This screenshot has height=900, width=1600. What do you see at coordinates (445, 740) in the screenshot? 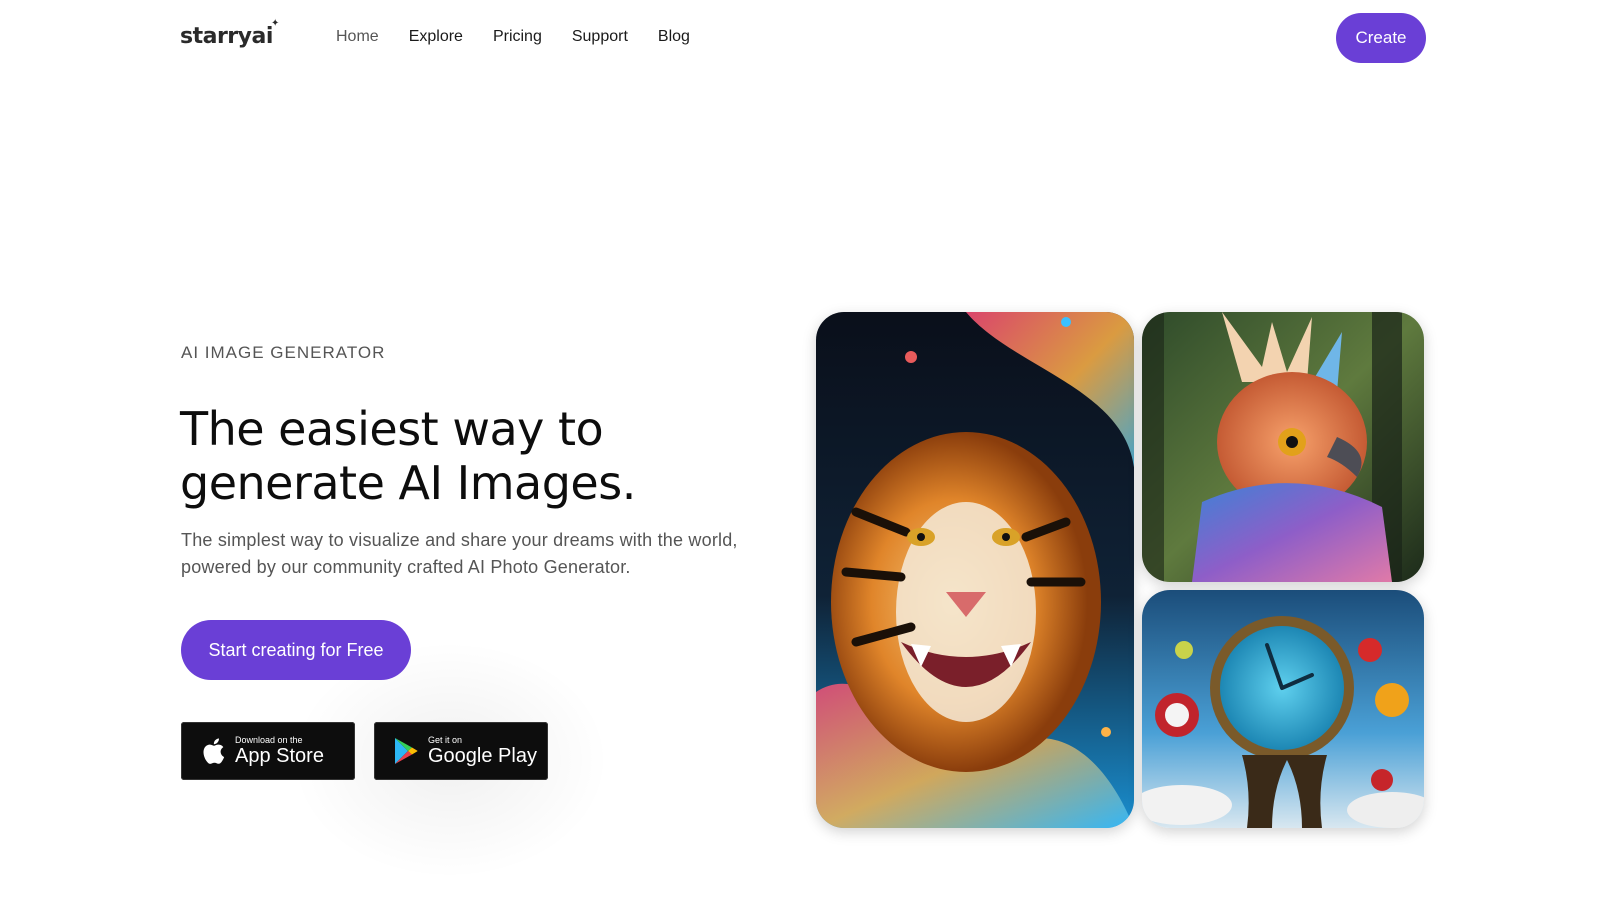
I see `google-play-small-label: Get it on` at bounding box center [445, 740].